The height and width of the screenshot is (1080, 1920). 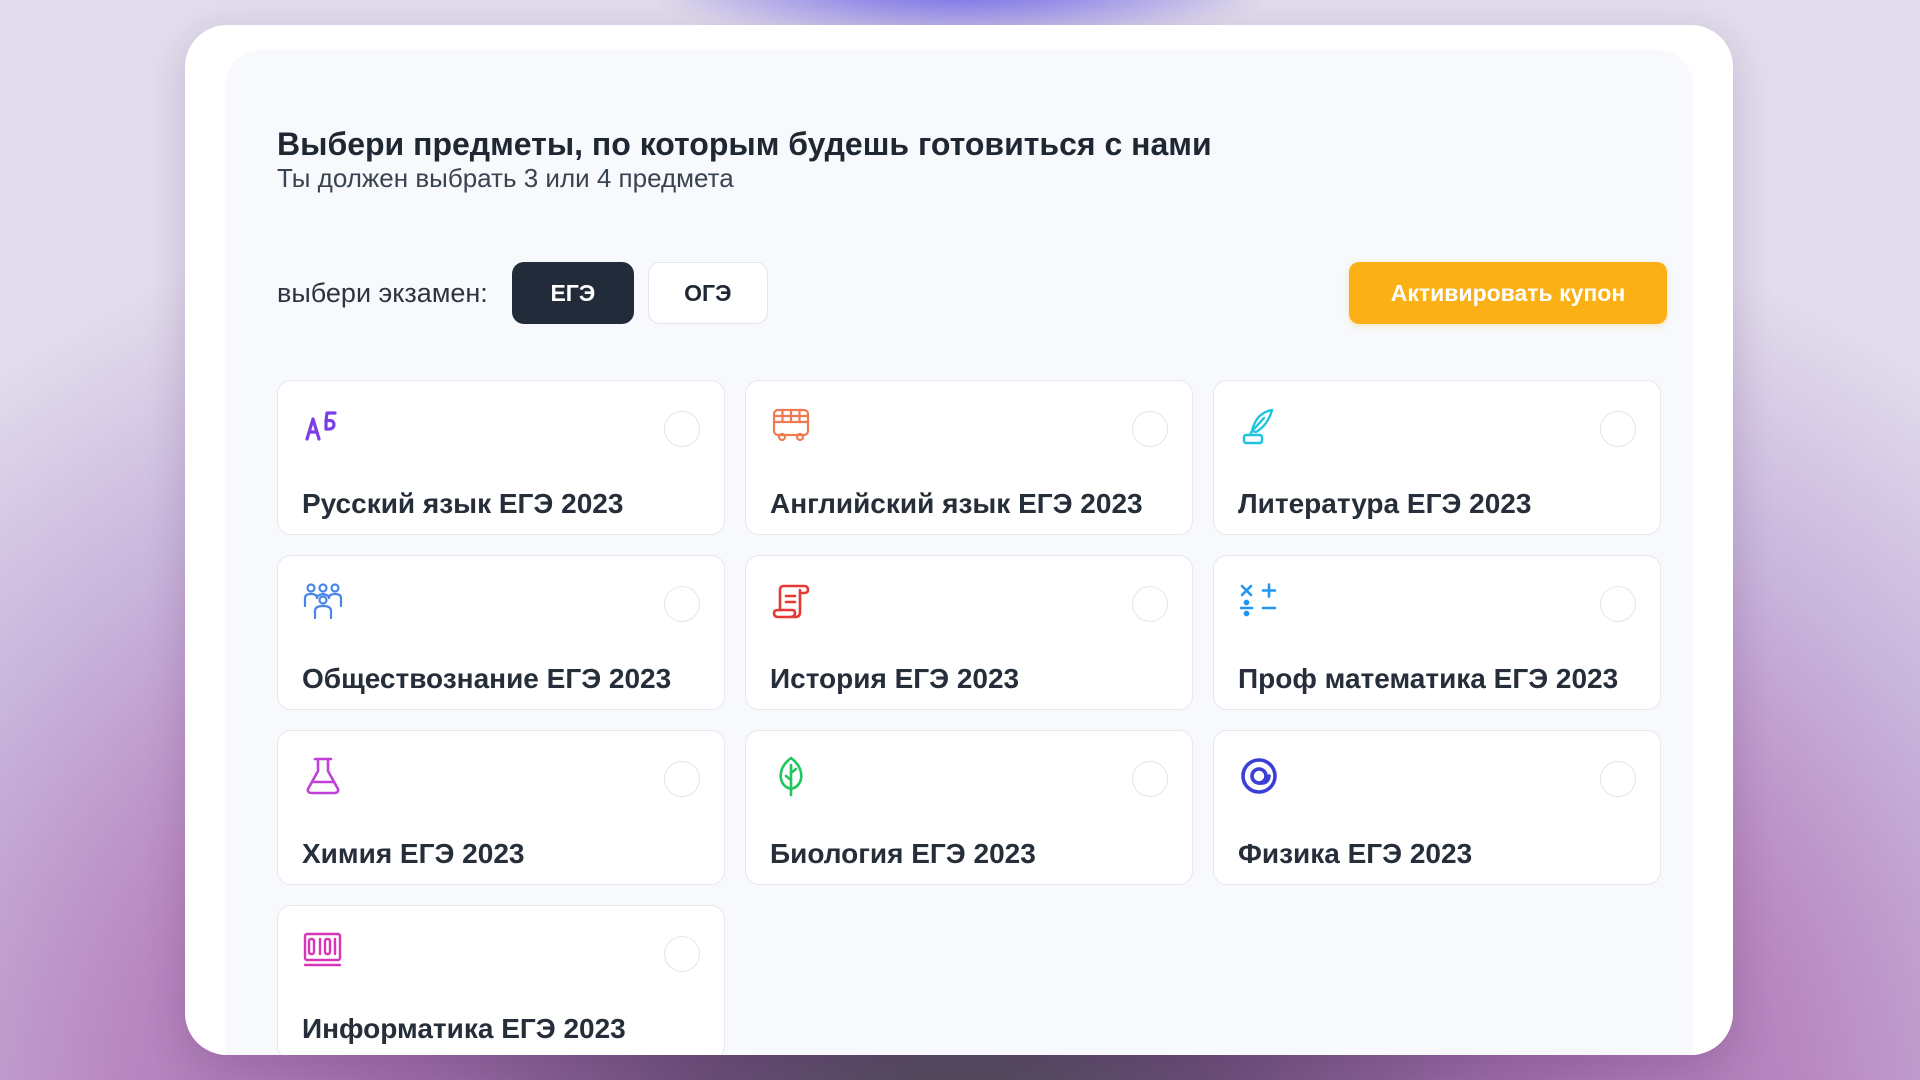 What do you see at coordinates (413, 853) in the screenshot?
I see `subject-label: Химия ЕГЭ 2023` at bounding box center [413, 853].